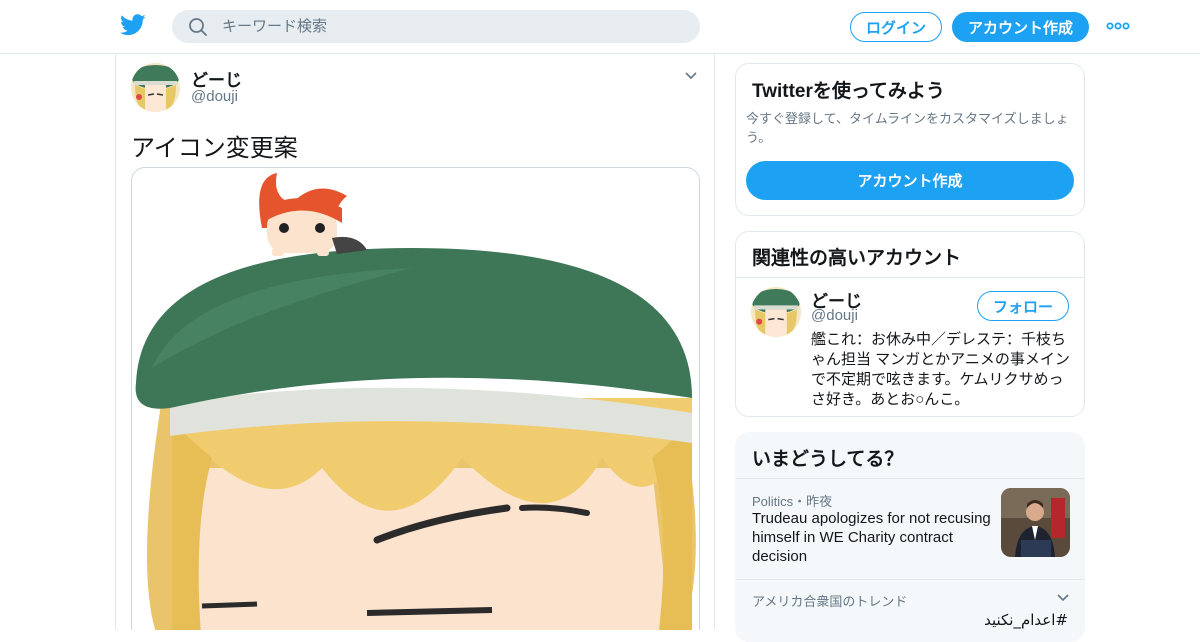 Image resolution: width=1200 pixels, height=642 pixels. Describe the element at coordinates (828, 459) in the screenshot. I see `trends-card-title: いまどうしてる？` at that location.